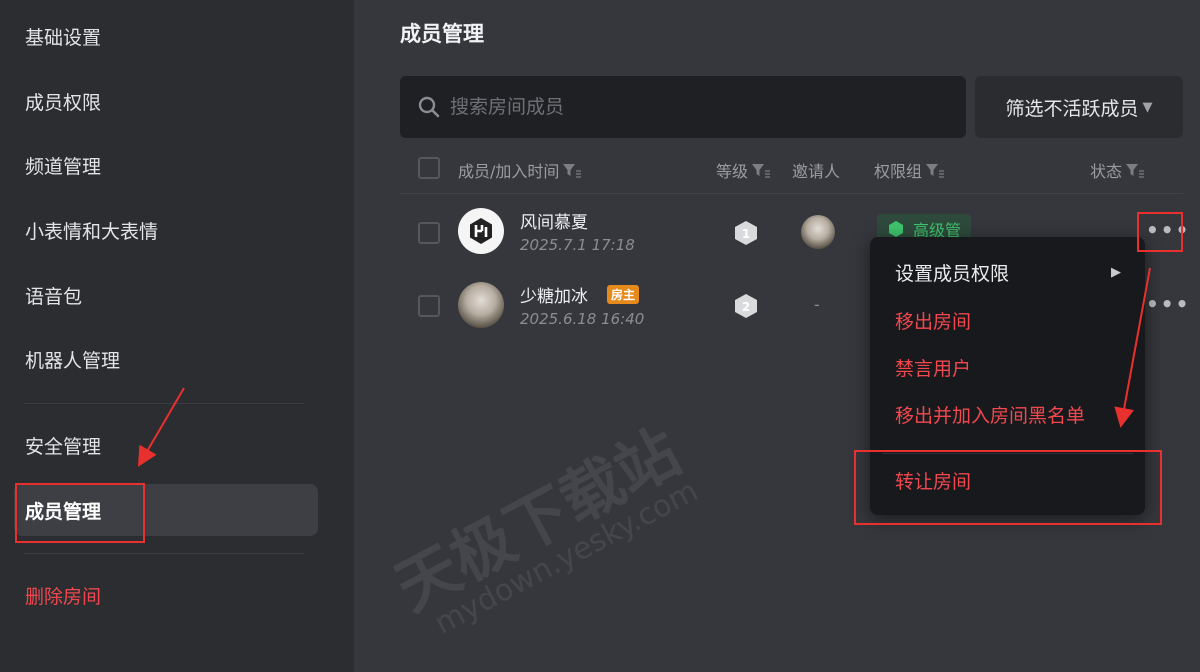  Describe the element at coordinates (161, 427) in the screenshot. I see `arrow-to-member-management-icon` at that location.